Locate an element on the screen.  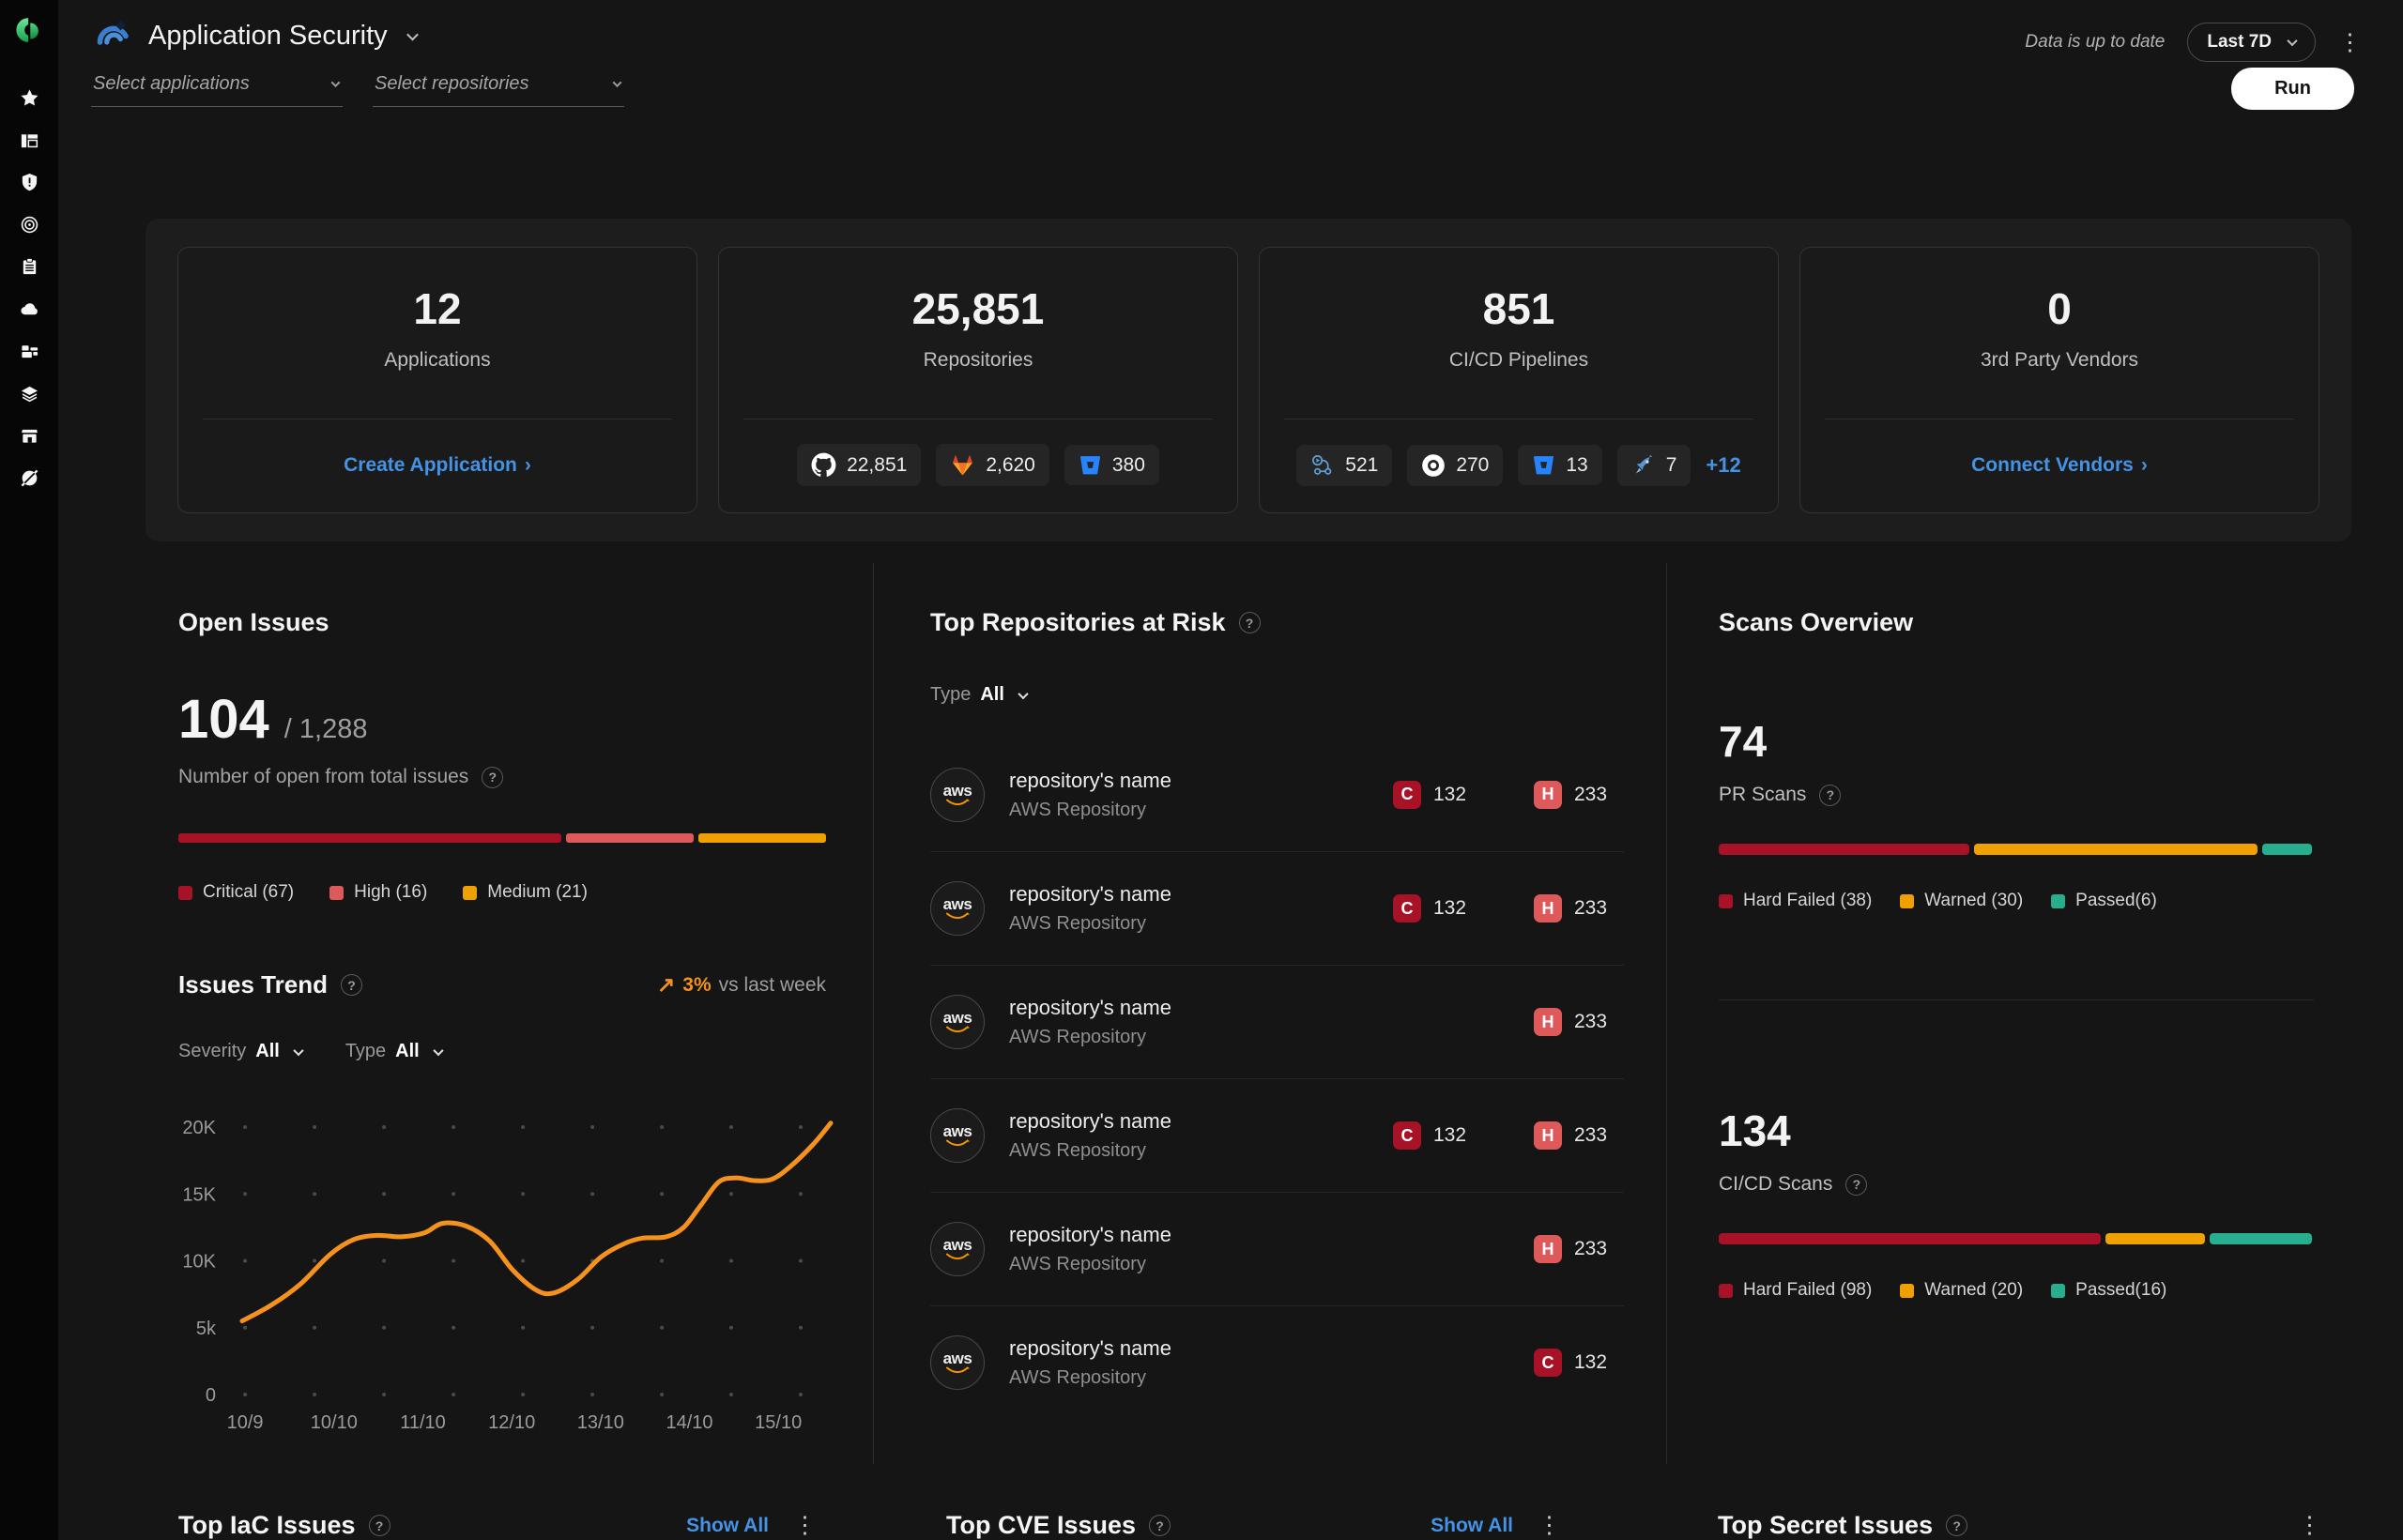
top-iac-issues-section: Top IaC Issues ? Show All ⋮ is located at coordinates (484, 1518).